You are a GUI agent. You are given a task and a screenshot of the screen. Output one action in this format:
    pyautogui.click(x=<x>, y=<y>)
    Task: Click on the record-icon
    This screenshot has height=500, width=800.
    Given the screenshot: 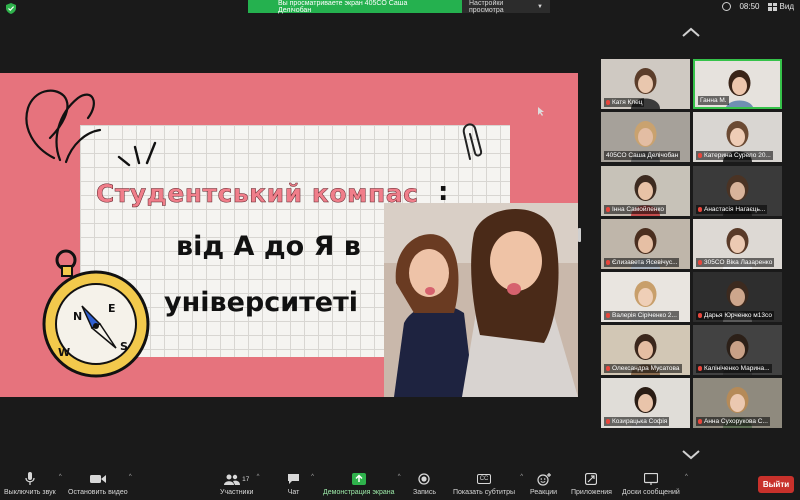 What is the action you would take?
    pyautogui.click(x=424, y=479)
    